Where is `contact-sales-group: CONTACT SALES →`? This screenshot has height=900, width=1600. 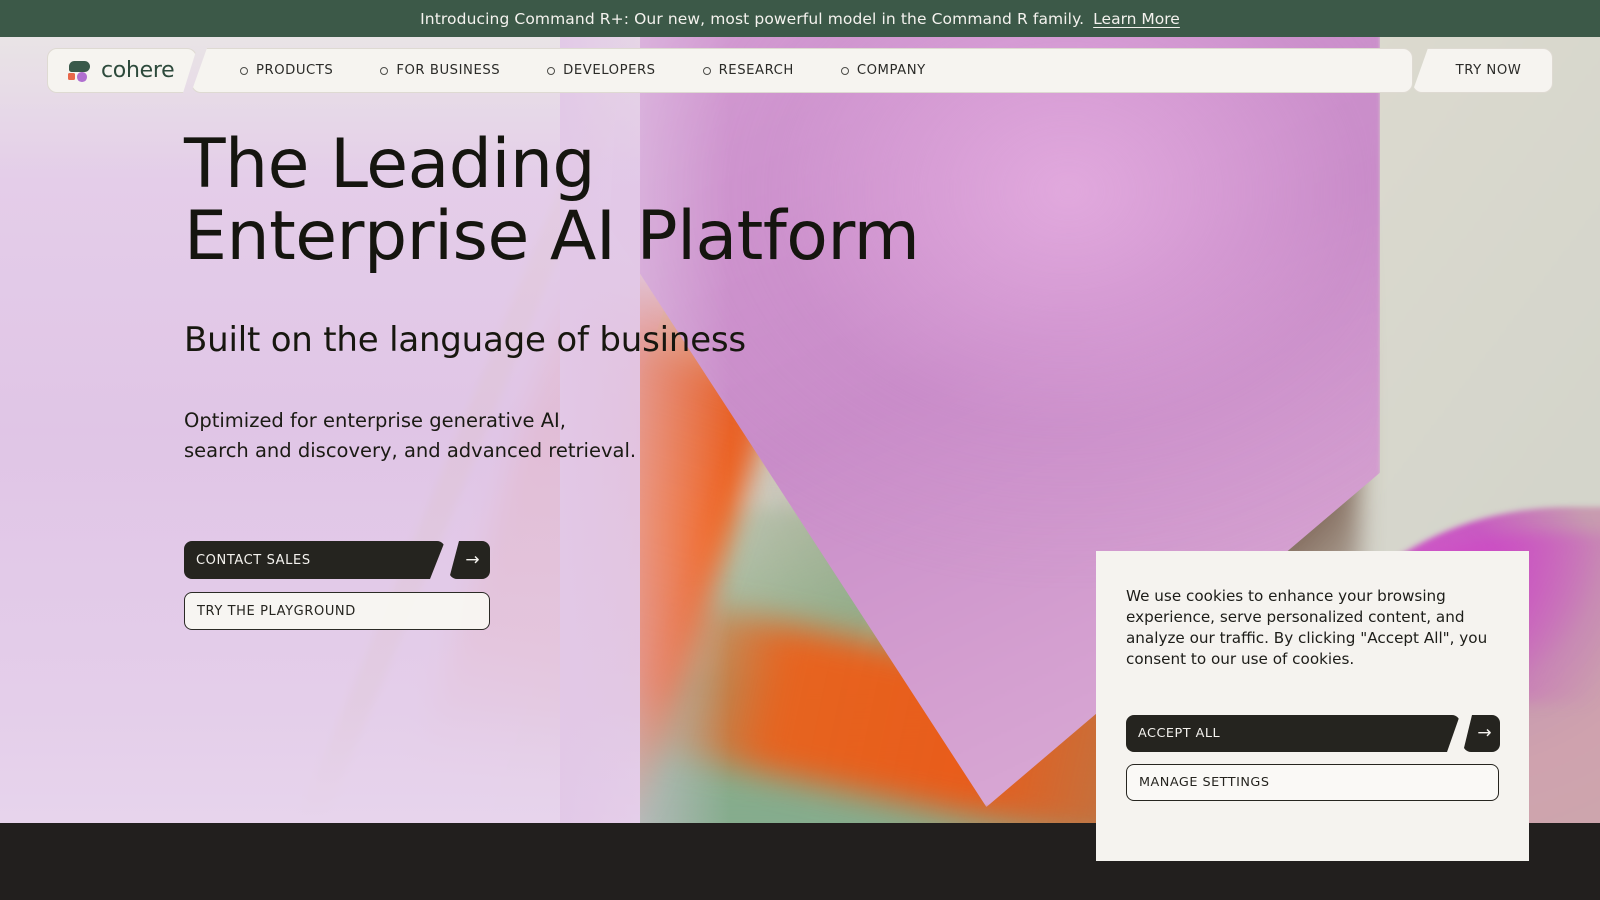 contact-sales-group: CONTACT SALES → is located at coordinates (337, 560).